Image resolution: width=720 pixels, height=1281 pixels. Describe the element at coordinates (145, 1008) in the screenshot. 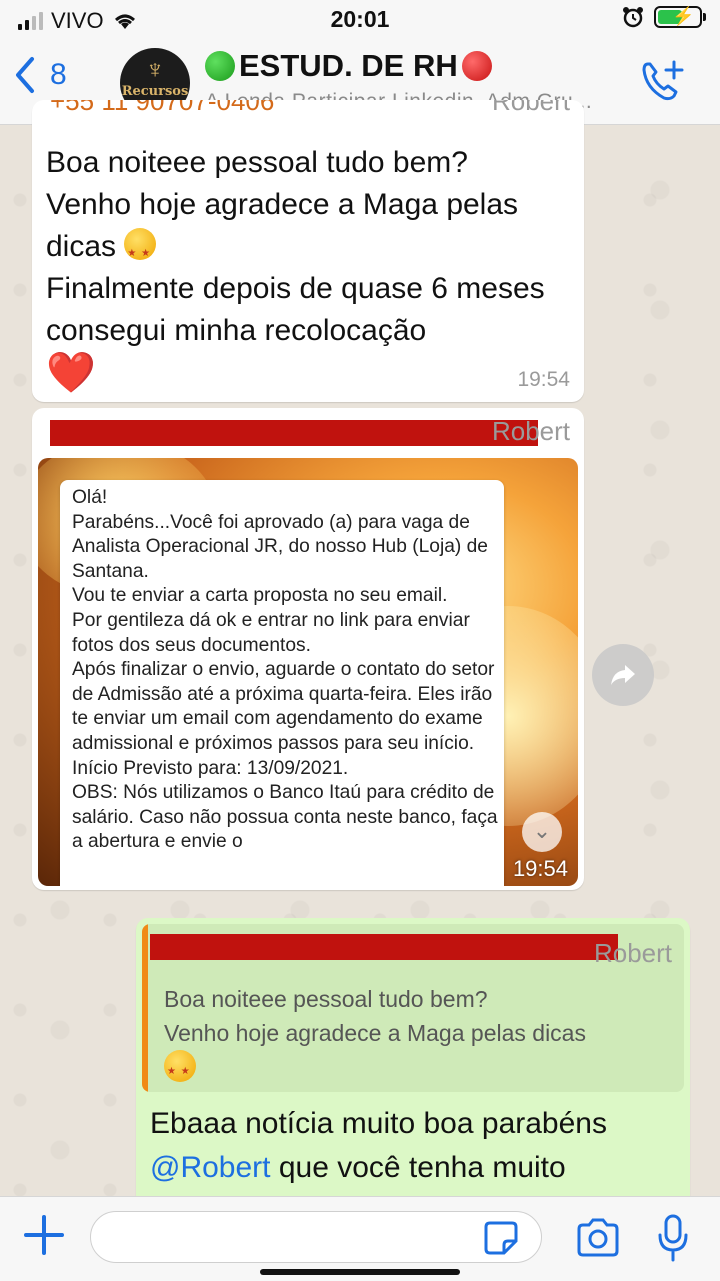

I see `quote-bar` at that location.